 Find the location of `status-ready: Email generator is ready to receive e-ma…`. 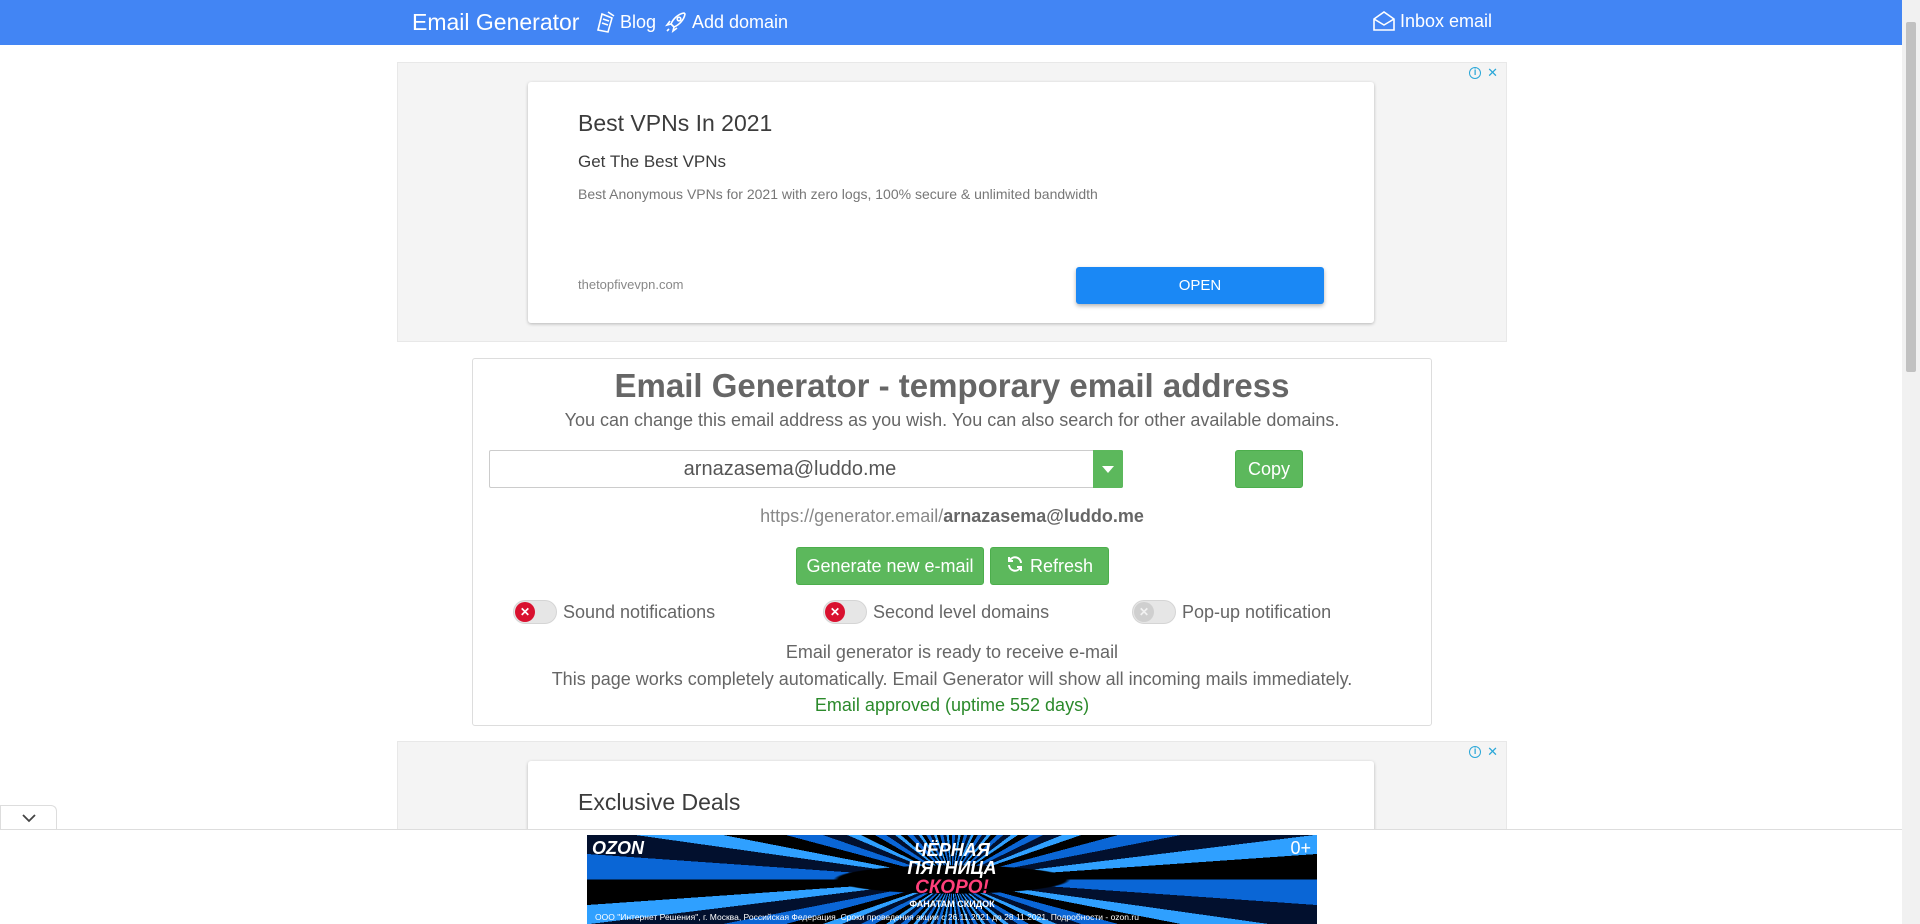

status-ready: Email generator is ready to receive e-ma… is located at coordinates (952, 652).